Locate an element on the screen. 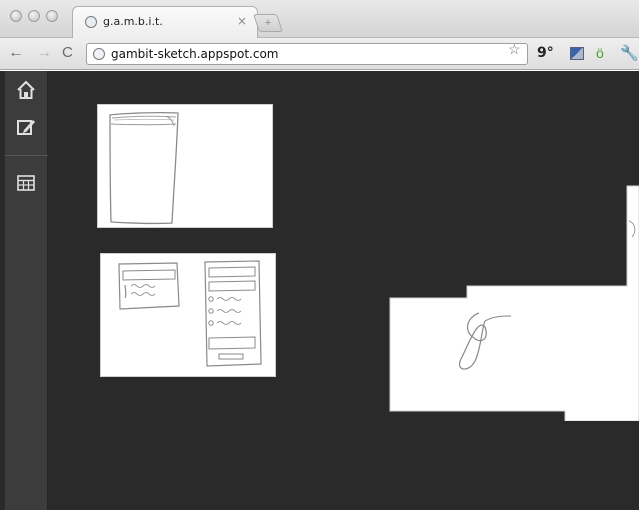 The height and width of the screenshot is (510, 639). zoom-window-button is located at coordinates (52, 16).